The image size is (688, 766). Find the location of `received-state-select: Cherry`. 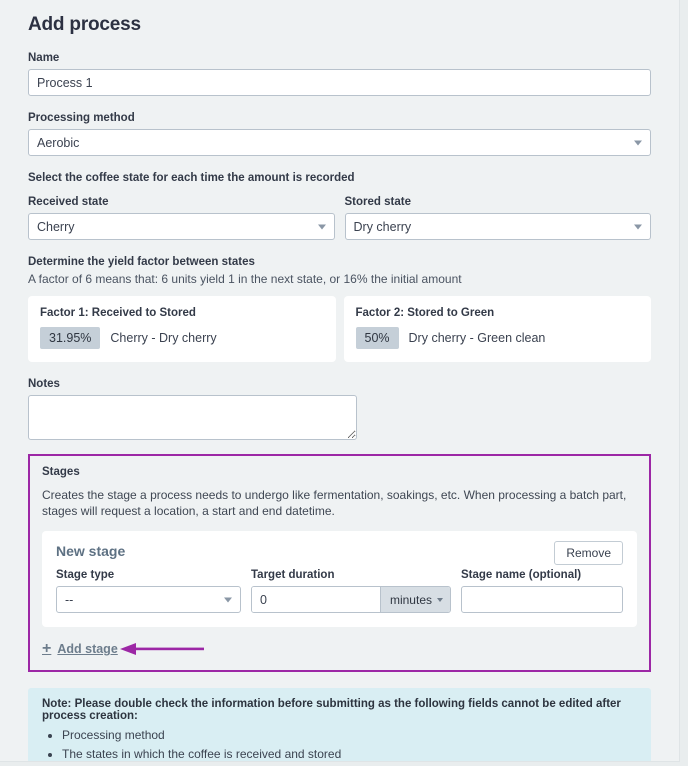

received-state-select: Cherry is located at coordinates (181, 226).